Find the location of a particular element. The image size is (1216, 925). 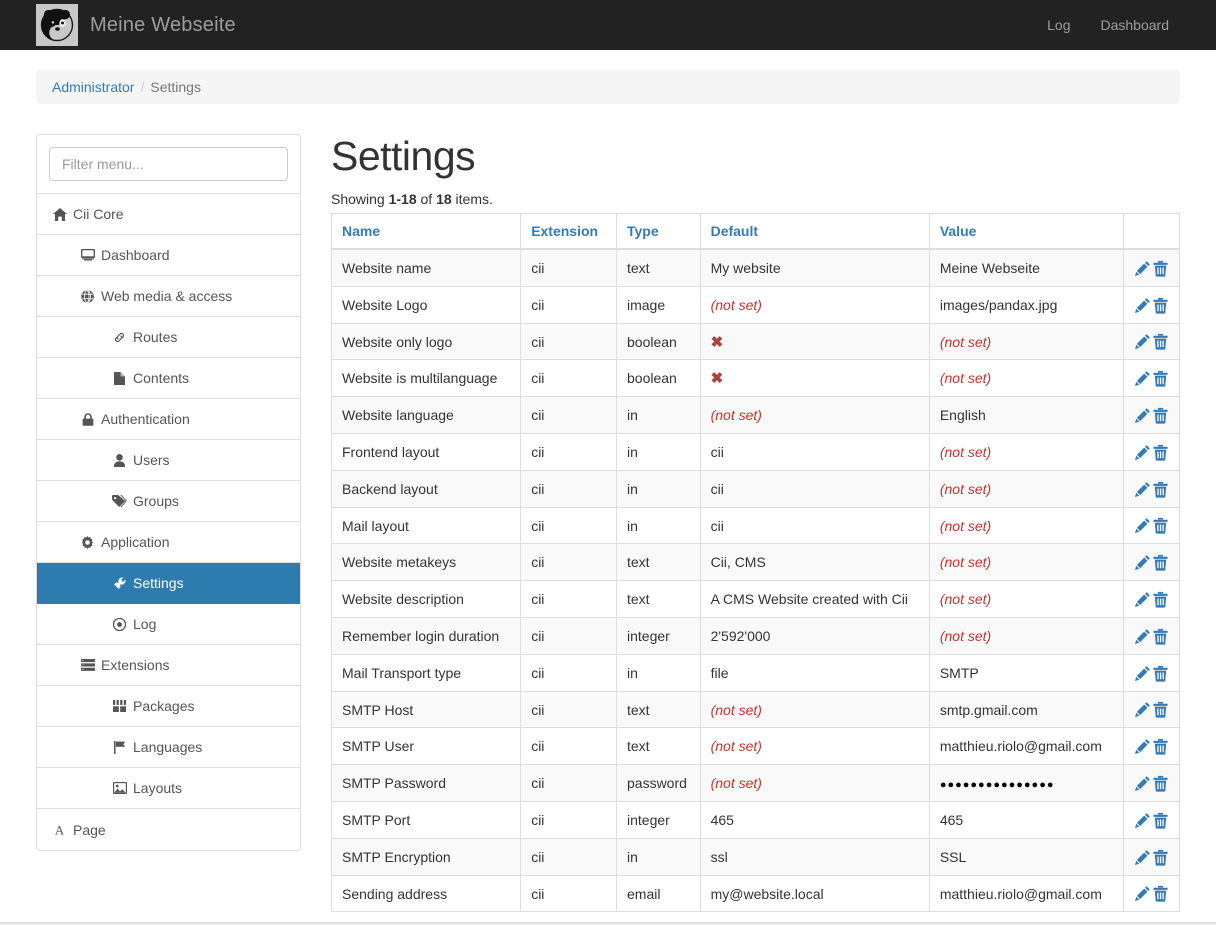

table-row: Mail layout cii in cii (not set) is located at coordinates (755, 525).